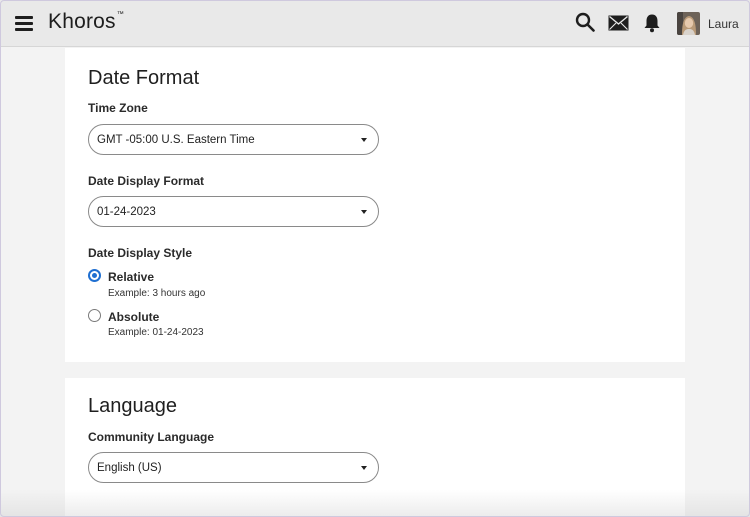 This screenshot has width=750, height=517. Describe the element at coordinates (131, 277) in the screenshot. I see `relative-option-label: Relative` at that location.